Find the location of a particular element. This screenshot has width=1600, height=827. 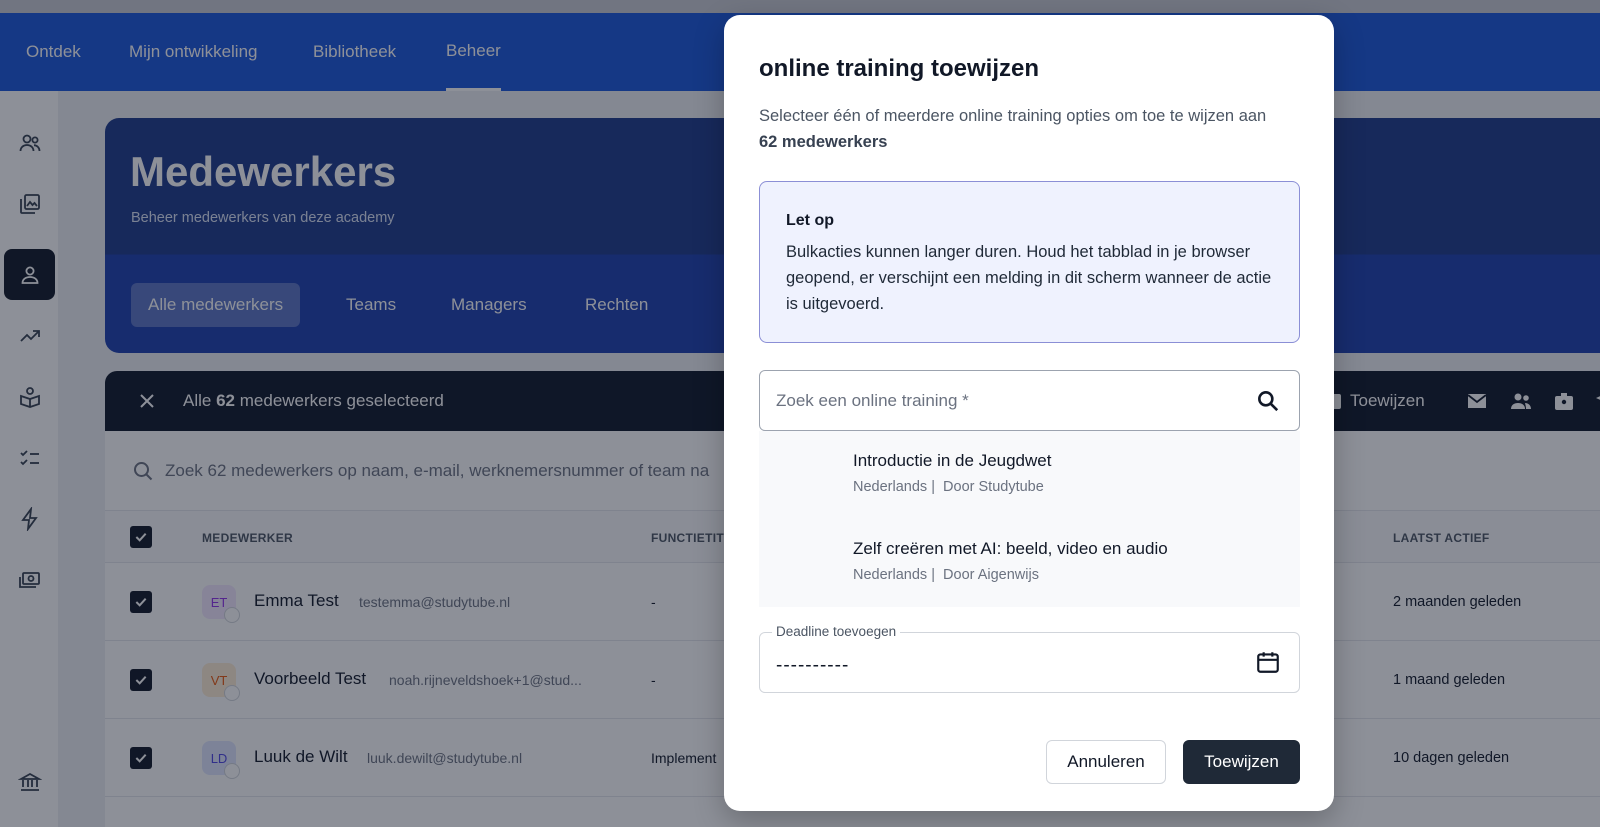

training-search-input is located at coordinates (1001, 401).